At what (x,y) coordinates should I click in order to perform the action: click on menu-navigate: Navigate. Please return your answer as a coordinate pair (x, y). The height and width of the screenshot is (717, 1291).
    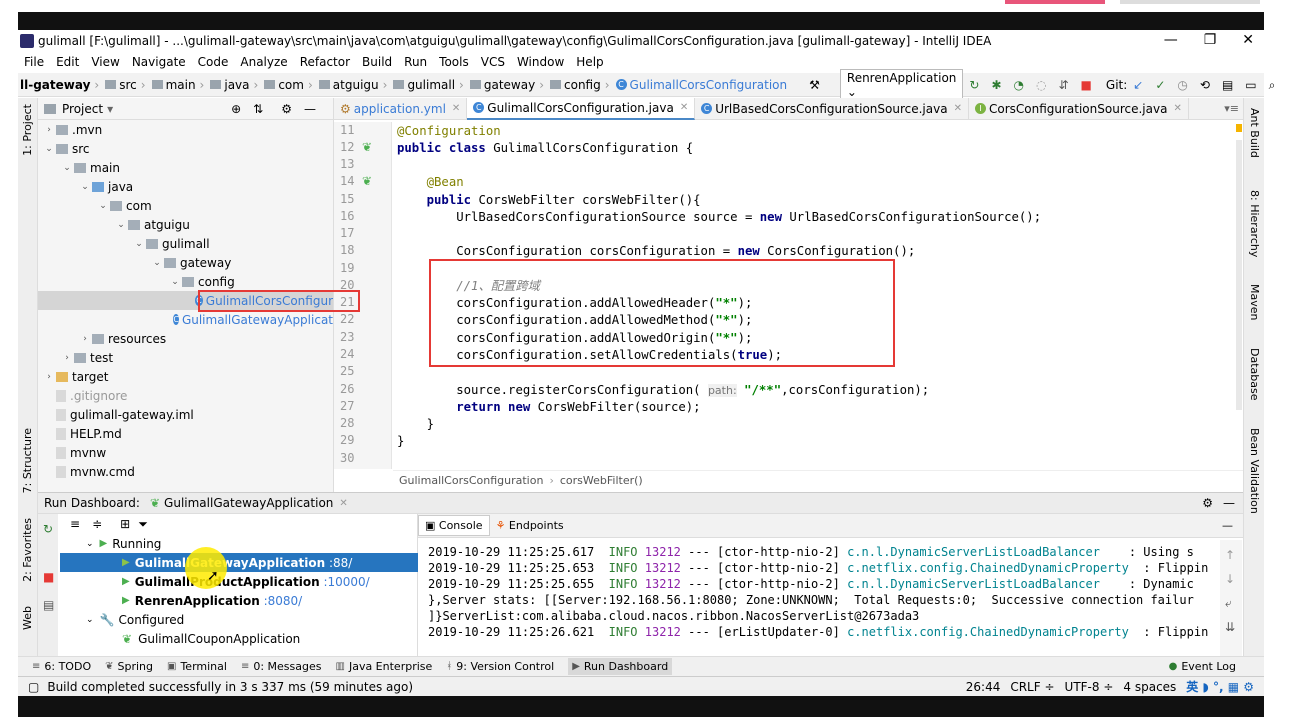
    Looking at the image, I should click on (159, 62).